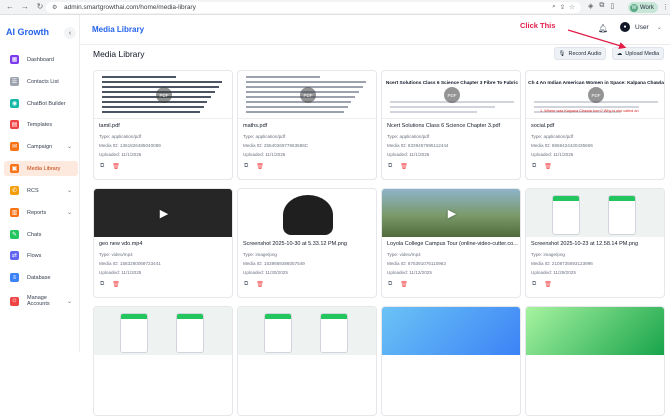 Image resolution: width=670 pixels, height=416 pixels. I want to click on sidebar-item-label: RCS, so click(33, 190).